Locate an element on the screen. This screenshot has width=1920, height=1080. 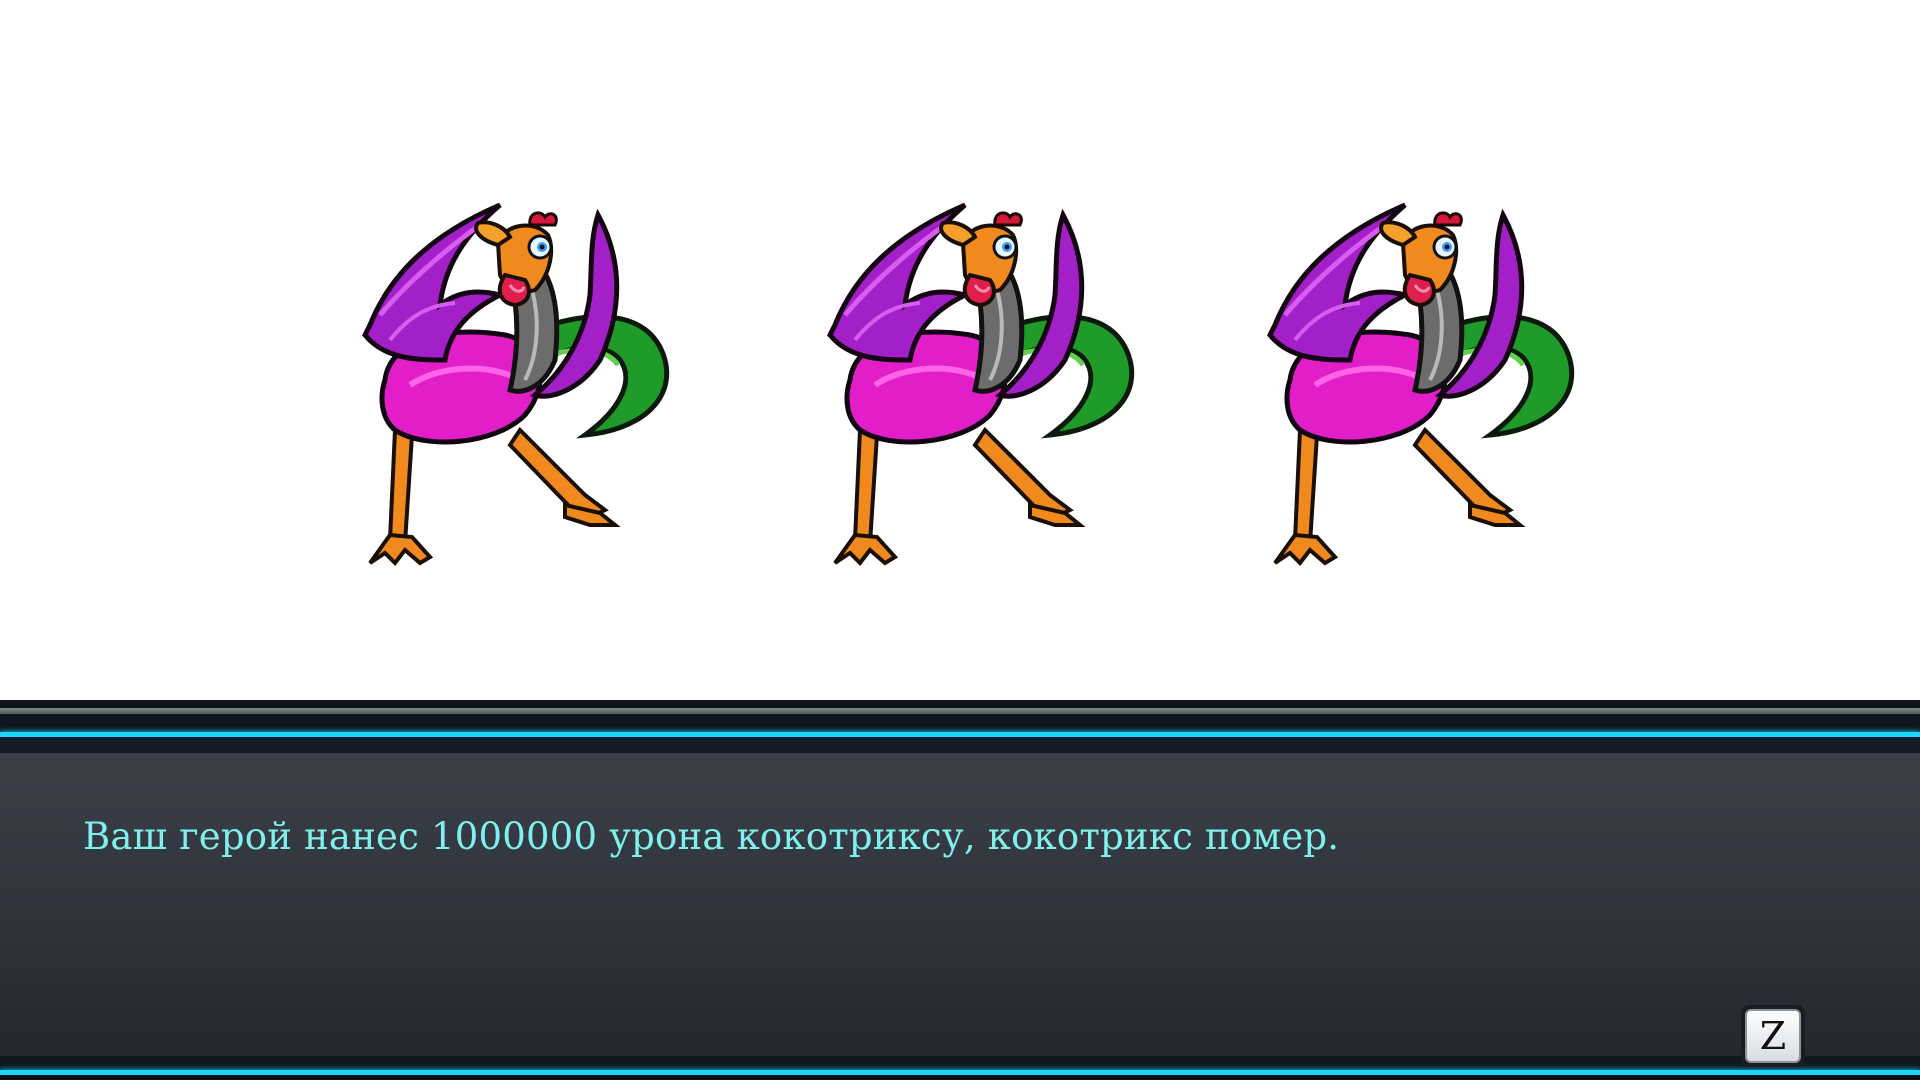
confirm-key-button: Z is located at coordinates (1773, 1036).